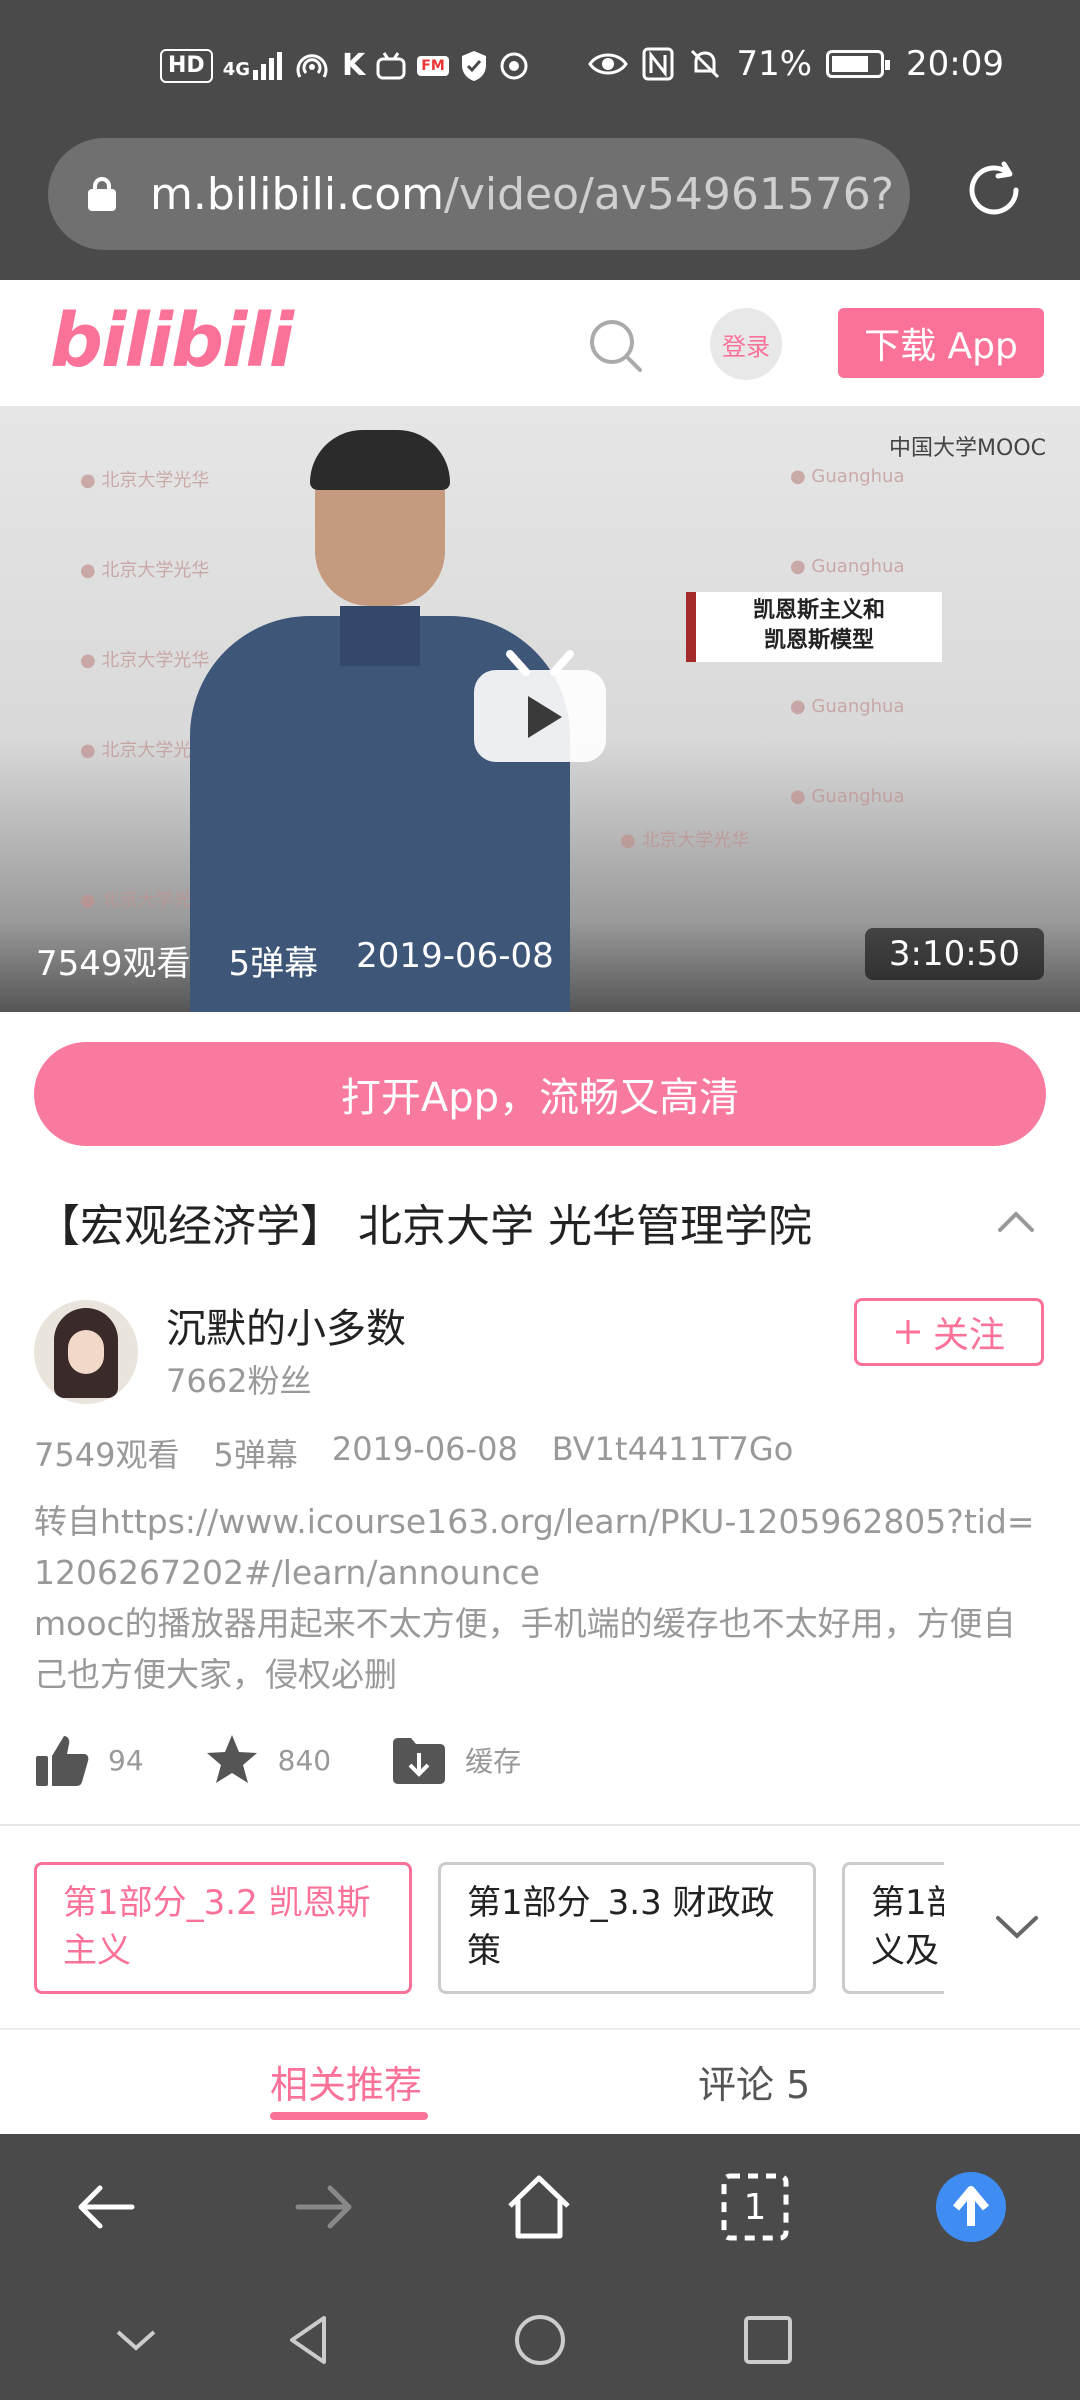 Image resolution: width=1080 pixels, height=2400 pixels. I want to click on nav-back-icon, so click(310, 2340).